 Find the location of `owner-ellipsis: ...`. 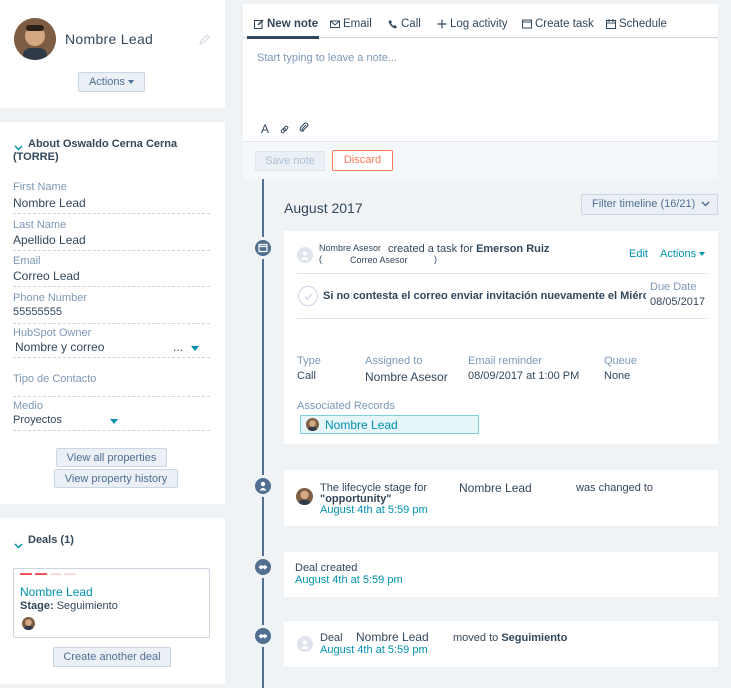

owner-ellipsis: ... is located at coordinates (178, 347).